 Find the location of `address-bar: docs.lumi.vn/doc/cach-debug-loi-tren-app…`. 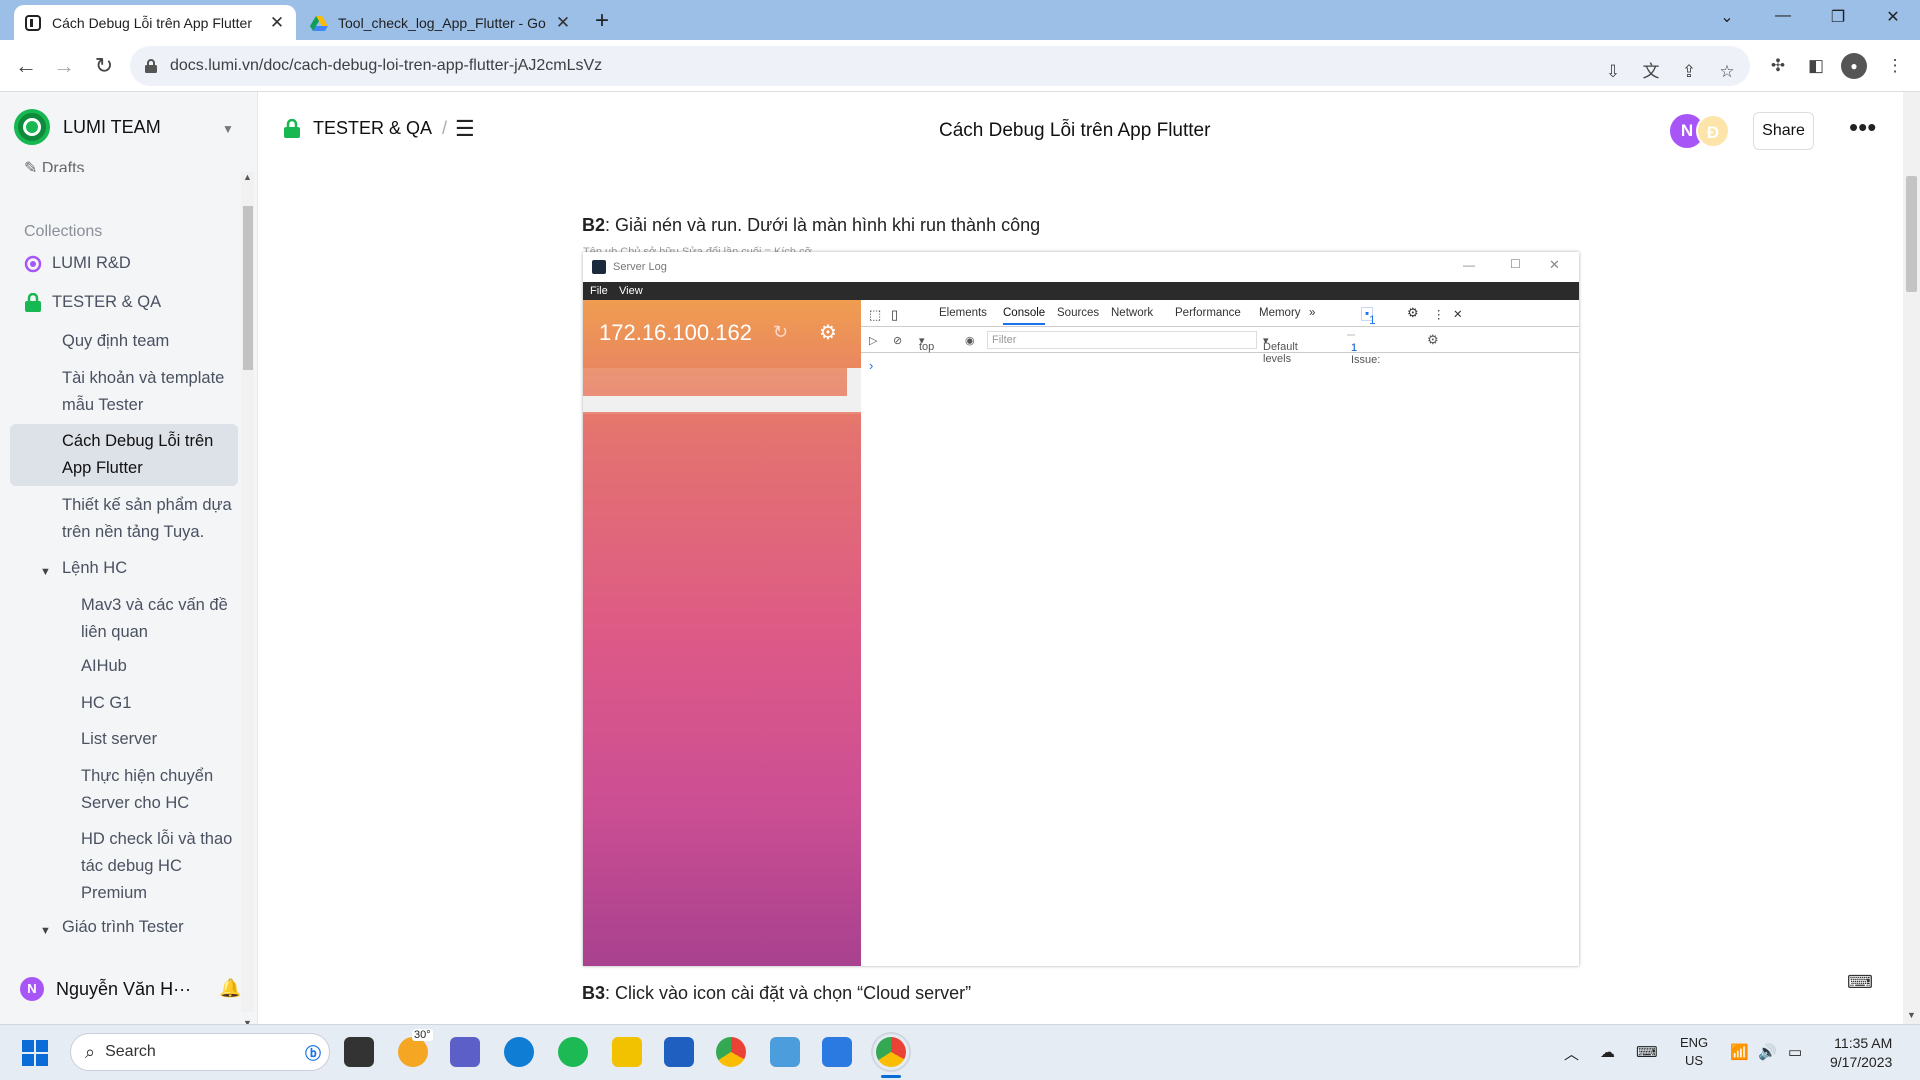

address-bar: docs.lumi.vn/doc/cach-debug-loi-tren-app… is located at coordinates (940, 66).